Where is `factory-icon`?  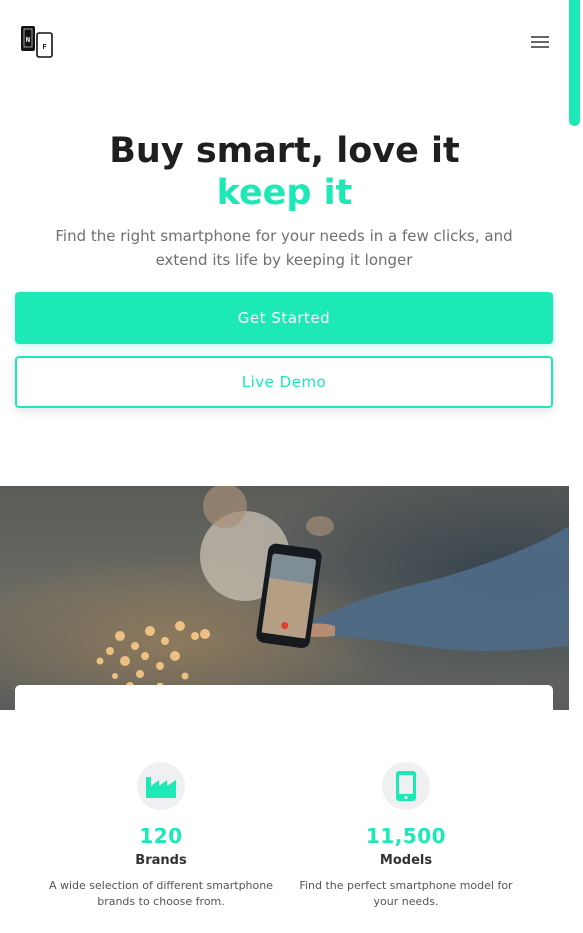
factory-icon is located at coordinates (161, 786).